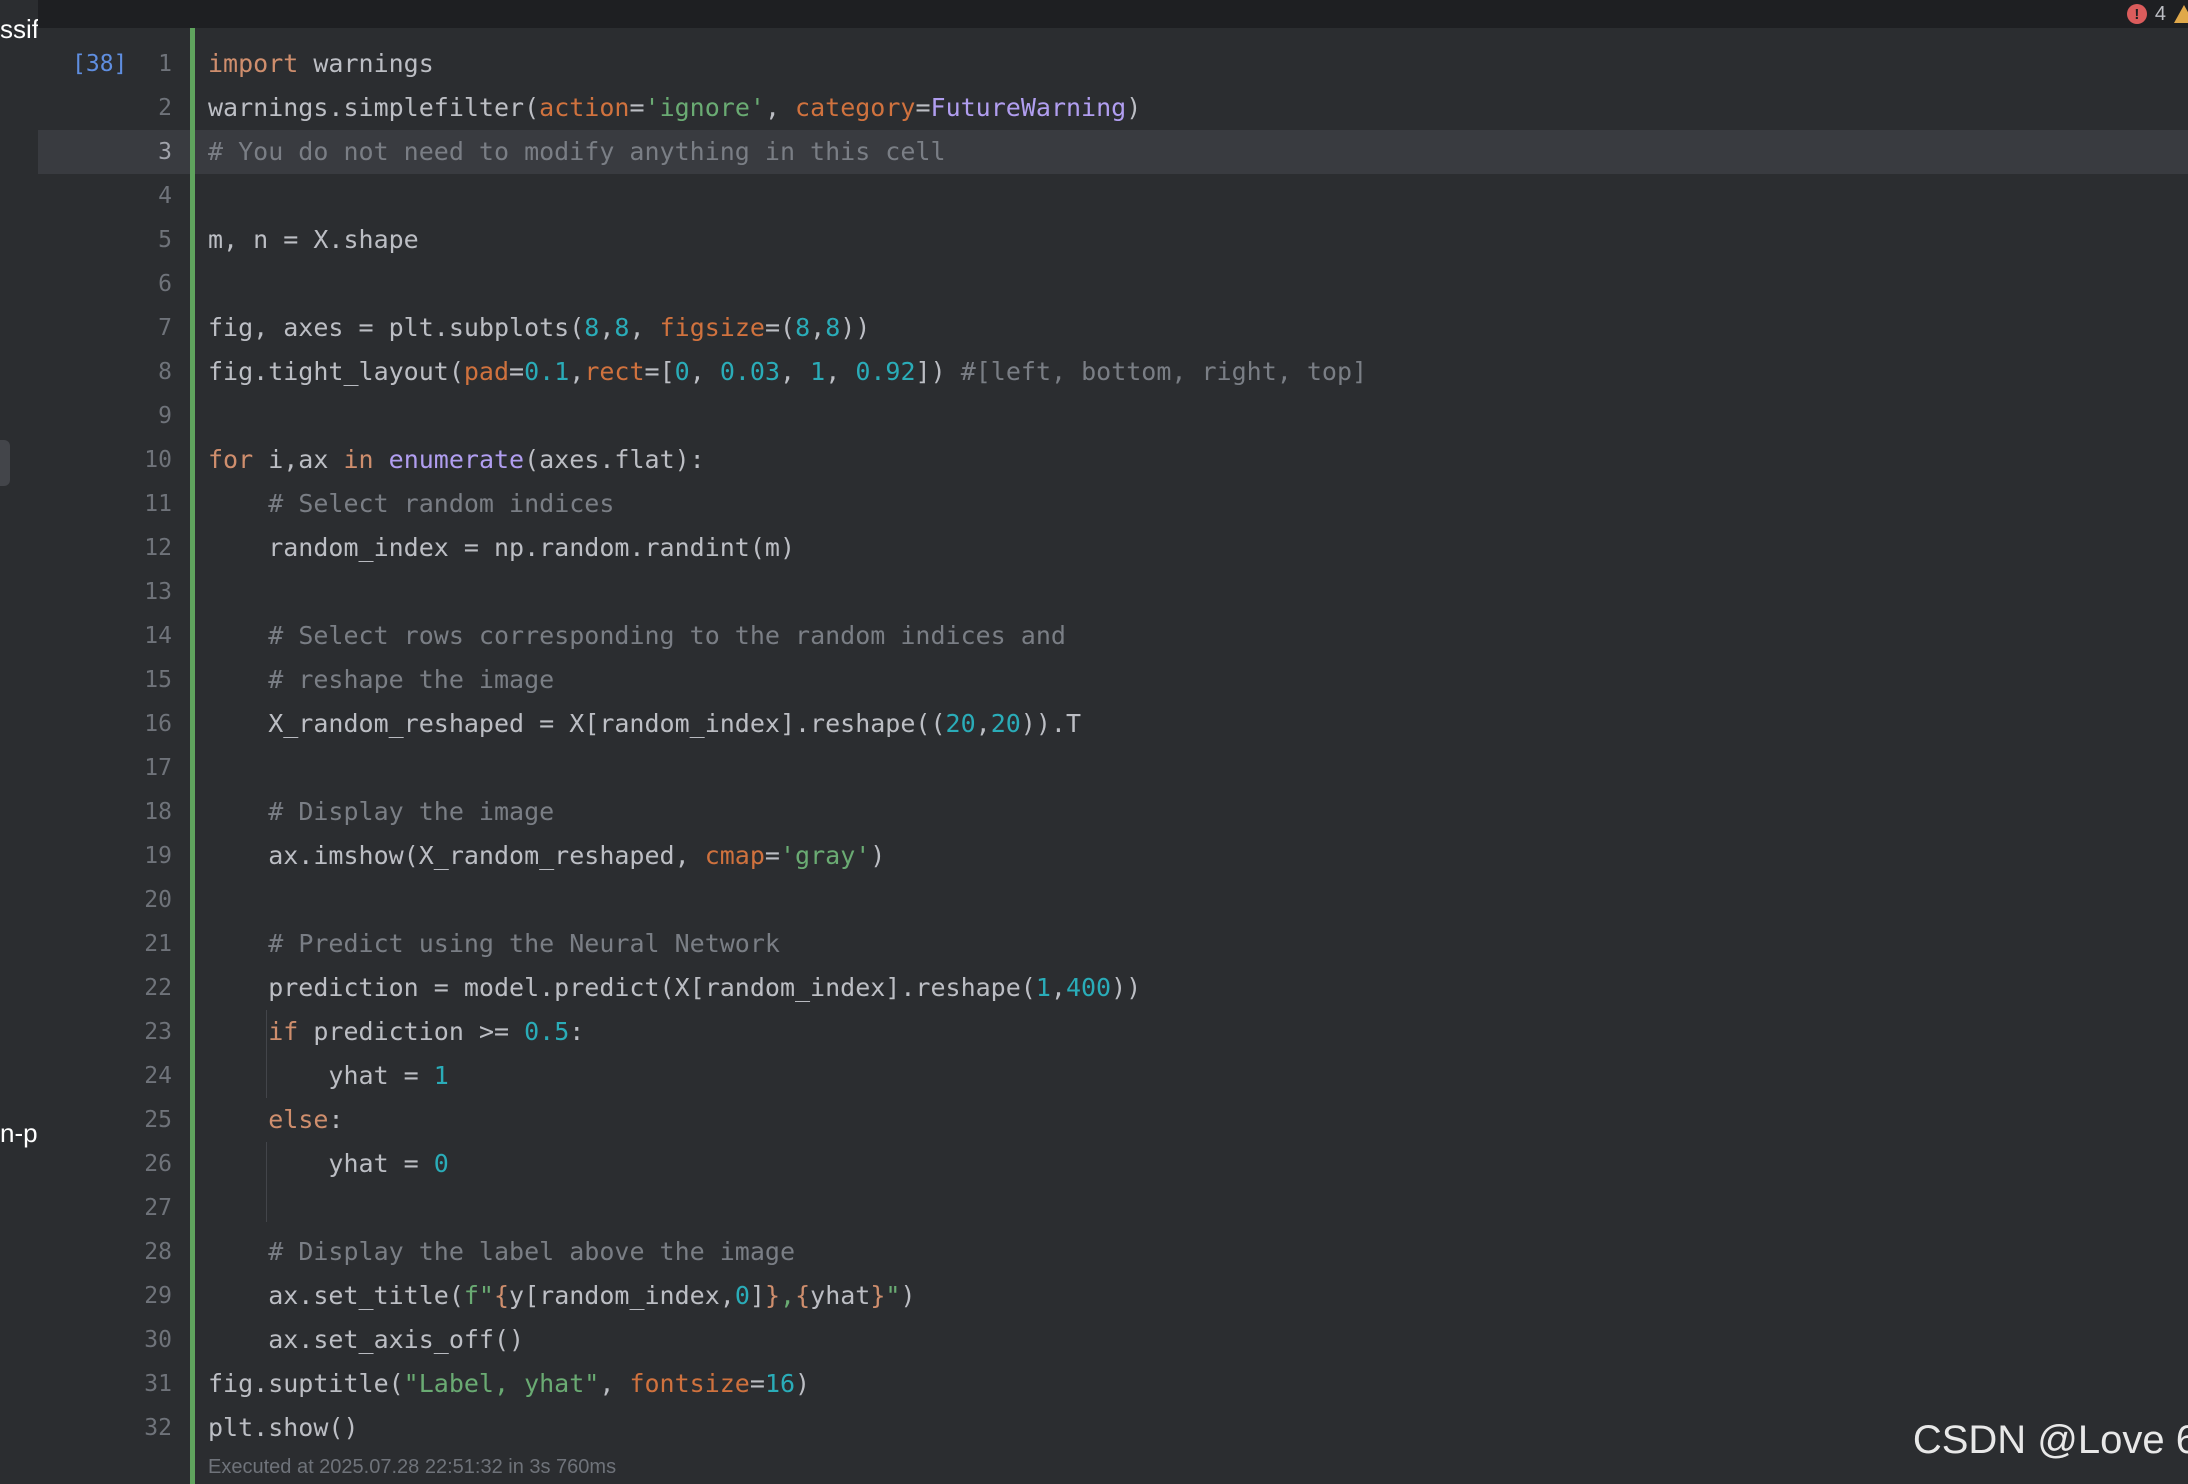  I want to click on number-token: 1, so click(441, 1075).